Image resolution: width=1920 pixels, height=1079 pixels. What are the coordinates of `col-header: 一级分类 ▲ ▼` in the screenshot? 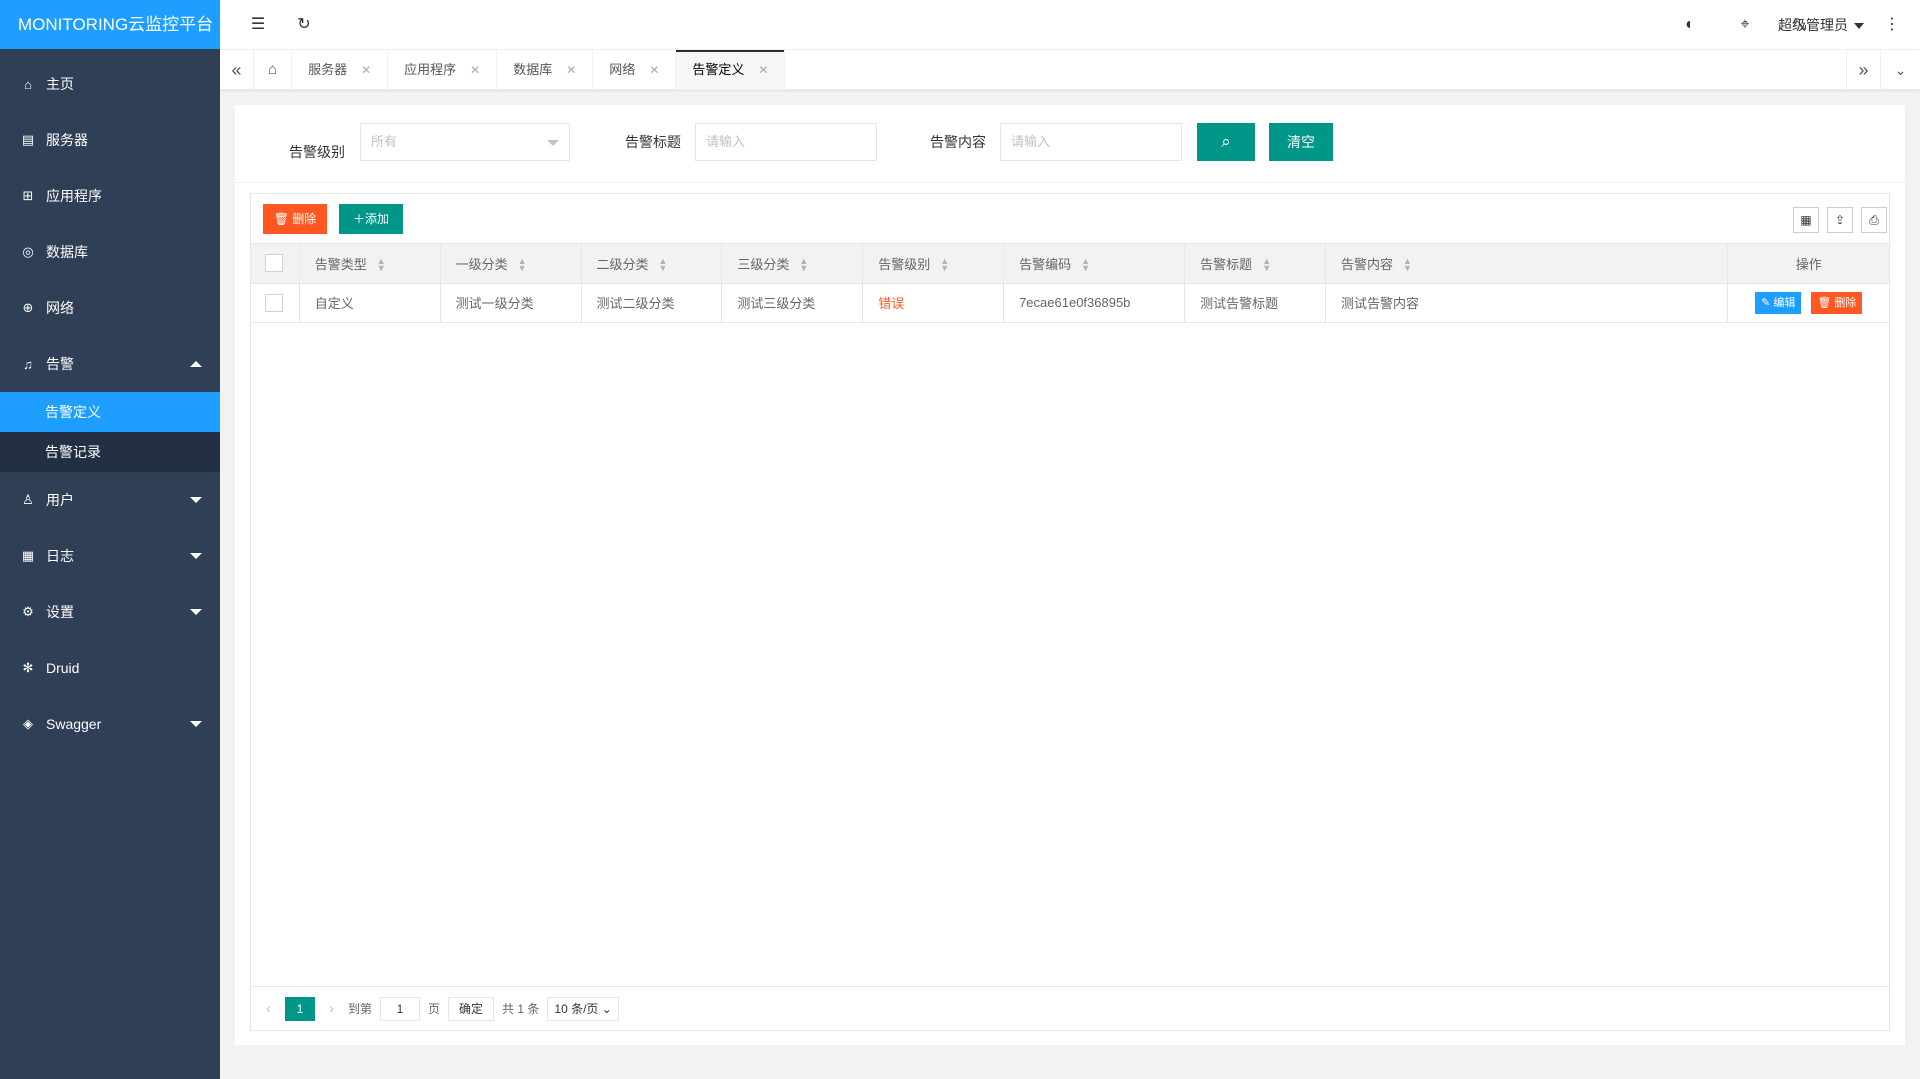 It's located at (511, 264).